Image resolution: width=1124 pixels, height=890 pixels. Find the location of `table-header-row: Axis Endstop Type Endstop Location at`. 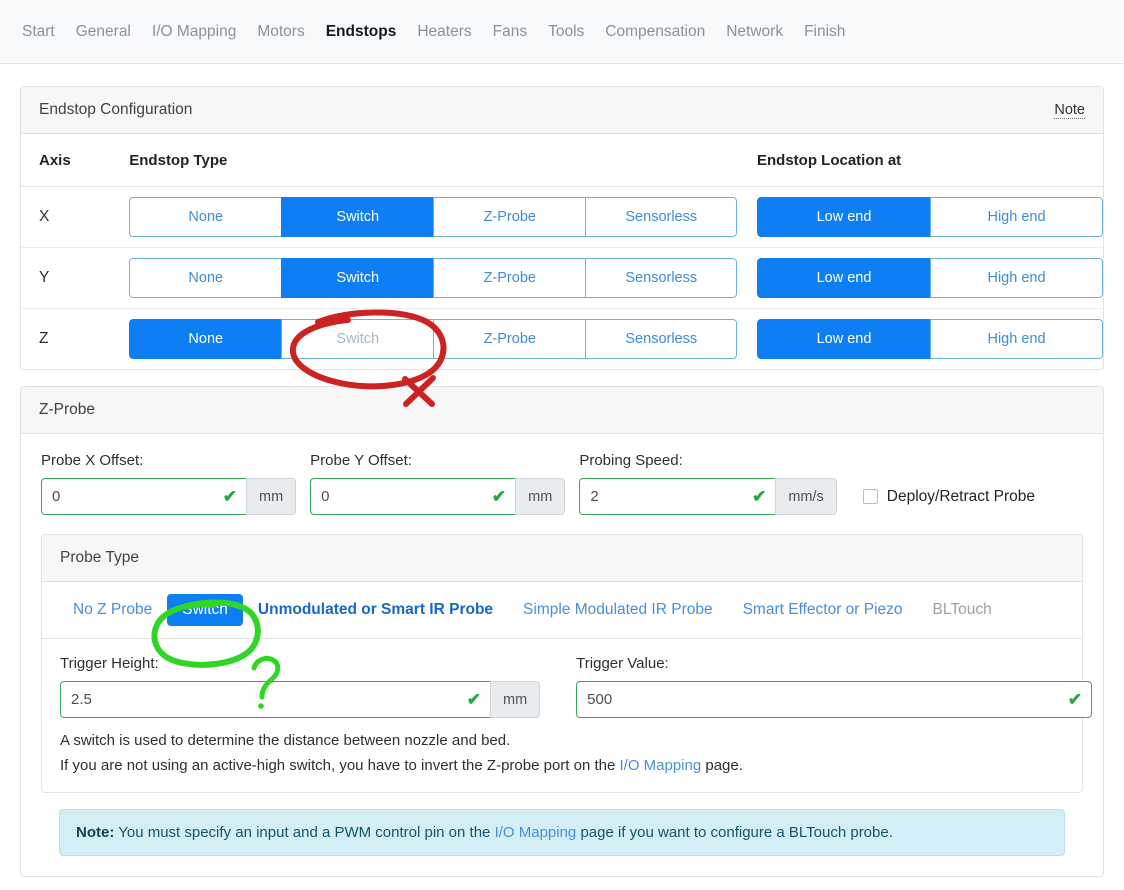

table-header-row: Axis Endstop Type Endstop Location at is located at coordinates (562, 160).